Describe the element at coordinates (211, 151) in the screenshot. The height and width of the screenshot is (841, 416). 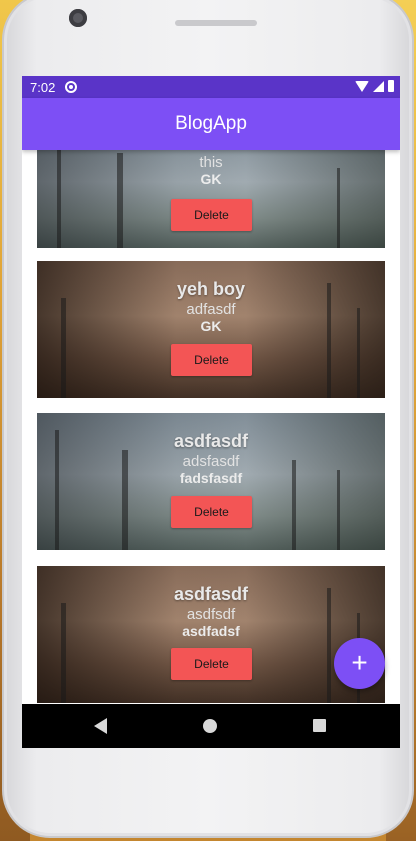
I see `post-title` at that location.